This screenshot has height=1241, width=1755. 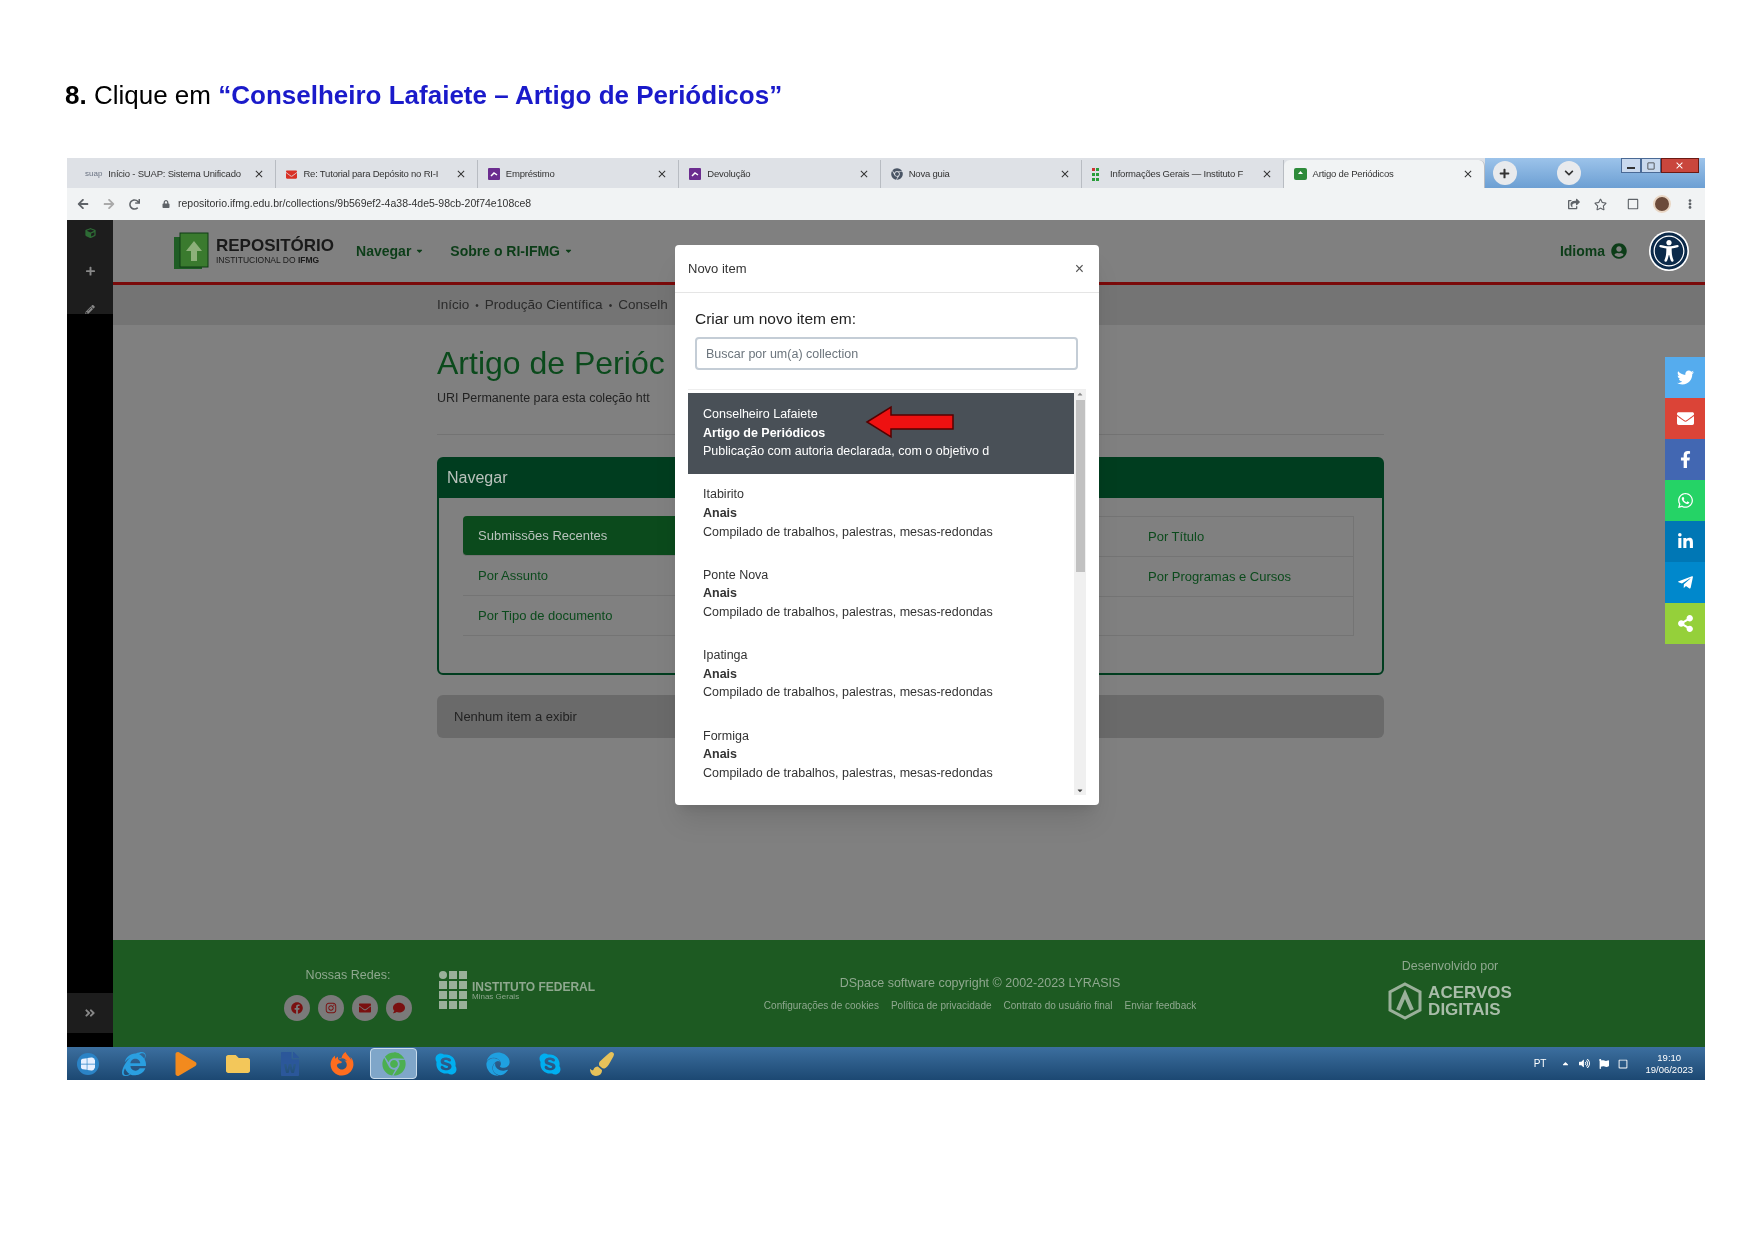 What do you see at coordinates (848, 773) in the screenshot?
I see `collection-description: Compilado de trabalhos, palestras, mesas-redondas` at bounding box center [848, 773].